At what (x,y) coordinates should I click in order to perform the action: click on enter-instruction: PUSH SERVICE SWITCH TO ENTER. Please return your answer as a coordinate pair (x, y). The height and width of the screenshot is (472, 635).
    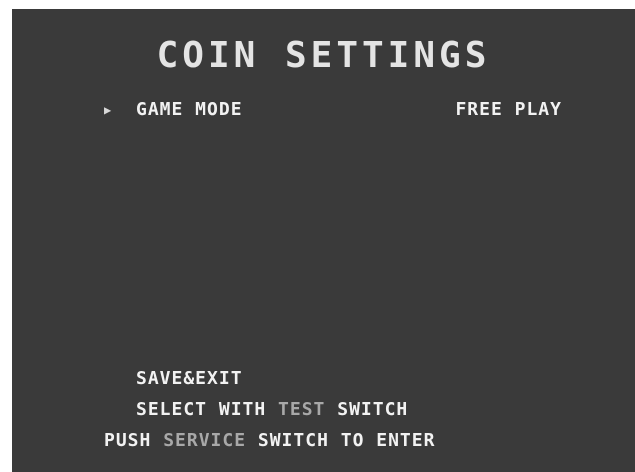
    Looking at the image, I should click on (269, 441).